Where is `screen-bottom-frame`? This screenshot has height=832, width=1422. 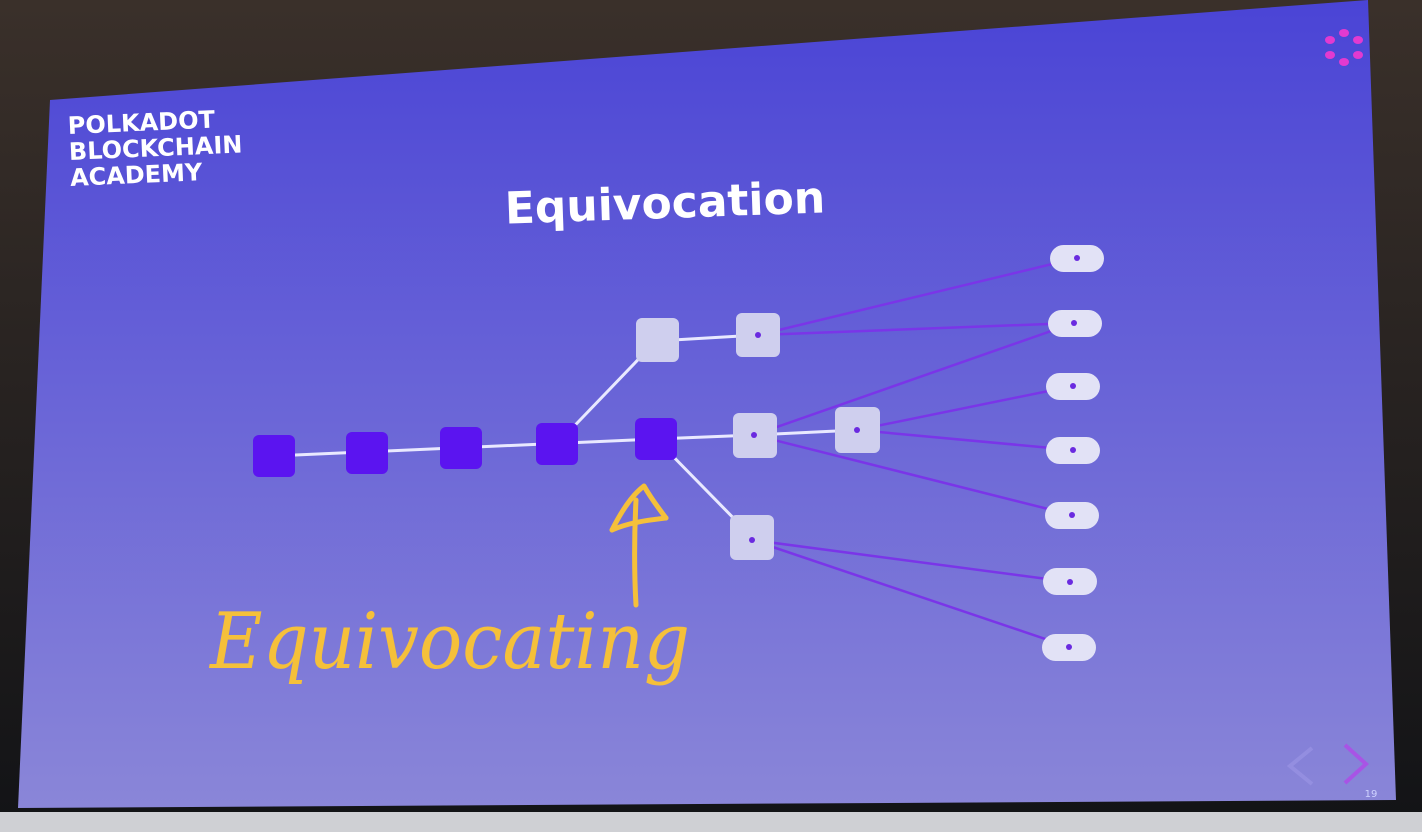
screen-bottom-frame is located at coordinates (711, 822).